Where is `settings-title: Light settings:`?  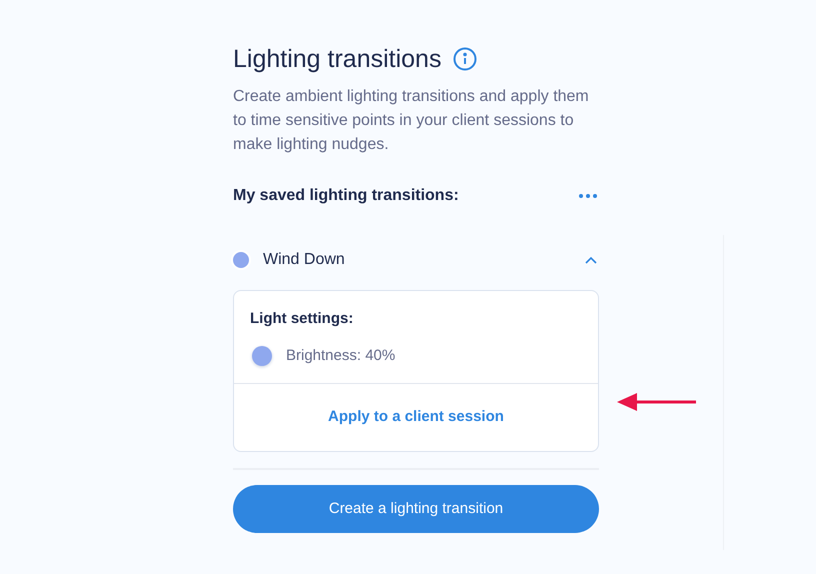
settings-title: Light settings: is located at coordinates (302, 319).